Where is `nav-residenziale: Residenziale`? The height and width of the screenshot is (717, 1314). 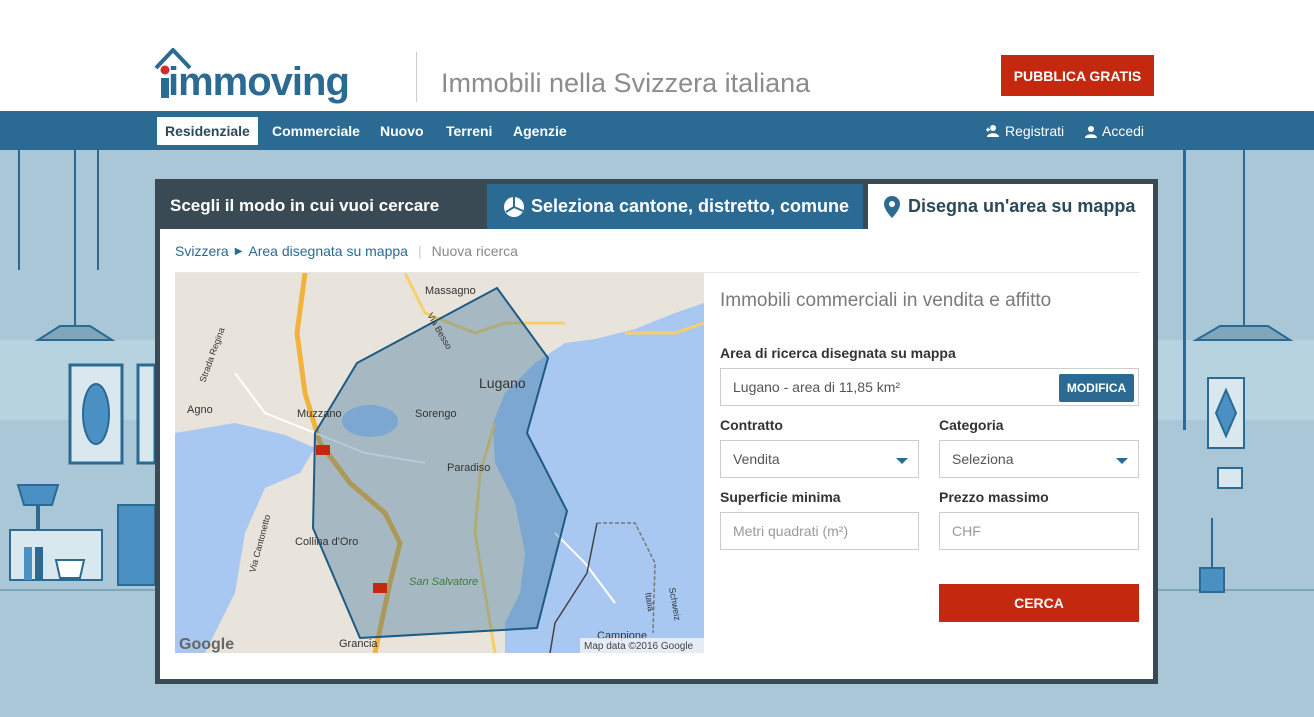 nav-residenziale: Residenziale is located at coordinates (207, 131).